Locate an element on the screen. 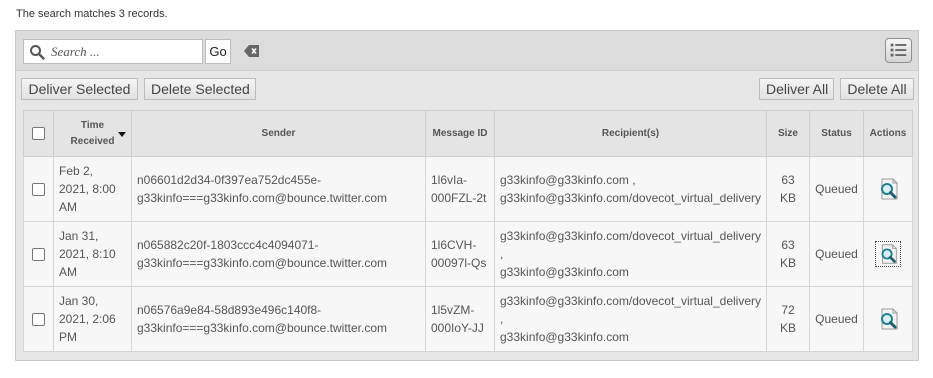 This screenshot has width=933, height=378. message-id-line: 000IoY-JJ is located at coordinates (457, 328).